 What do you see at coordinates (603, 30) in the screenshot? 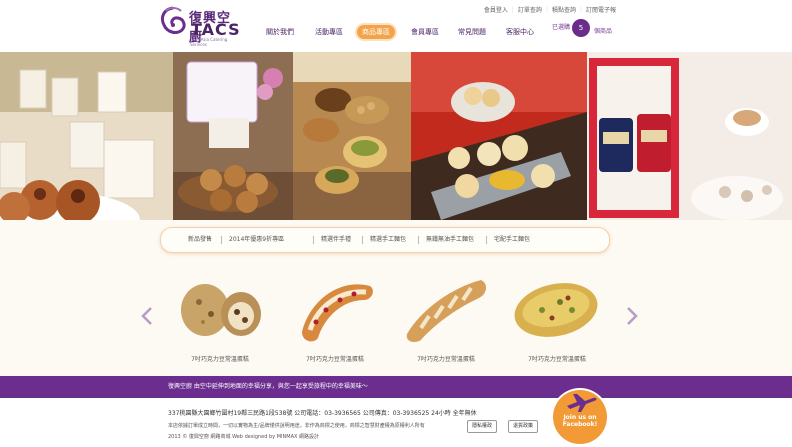
I see `cart-suffix: 個商品` at bounding box center [603, 30].